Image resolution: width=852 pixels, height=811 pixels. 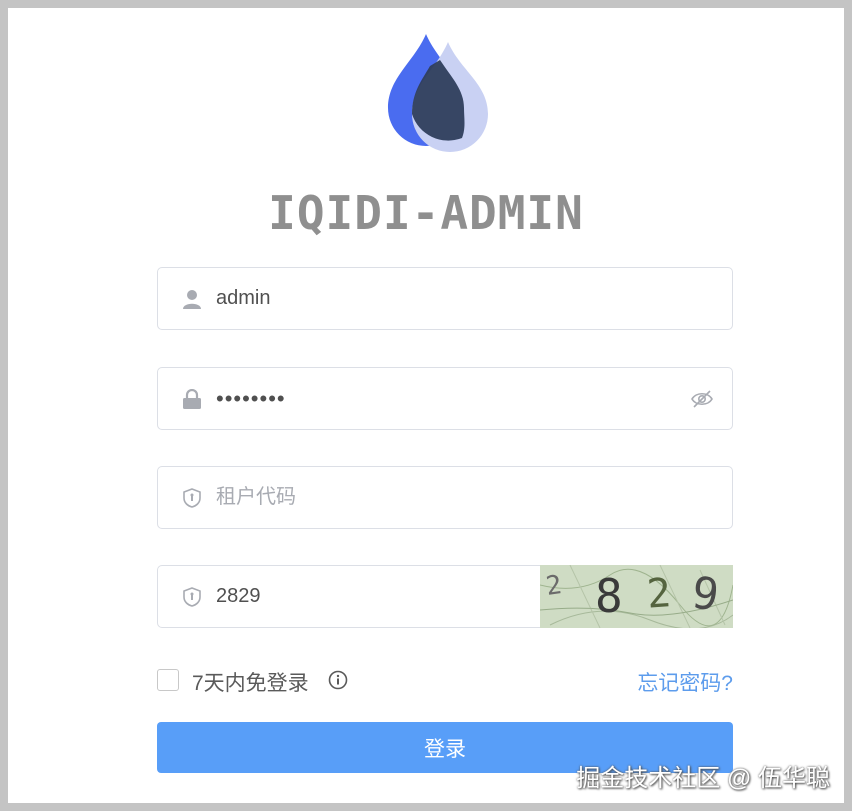 What do you see at coordinates (168, 680) in the screenshot?
I see `remember-checkbox` at bounding box center [168, 680].